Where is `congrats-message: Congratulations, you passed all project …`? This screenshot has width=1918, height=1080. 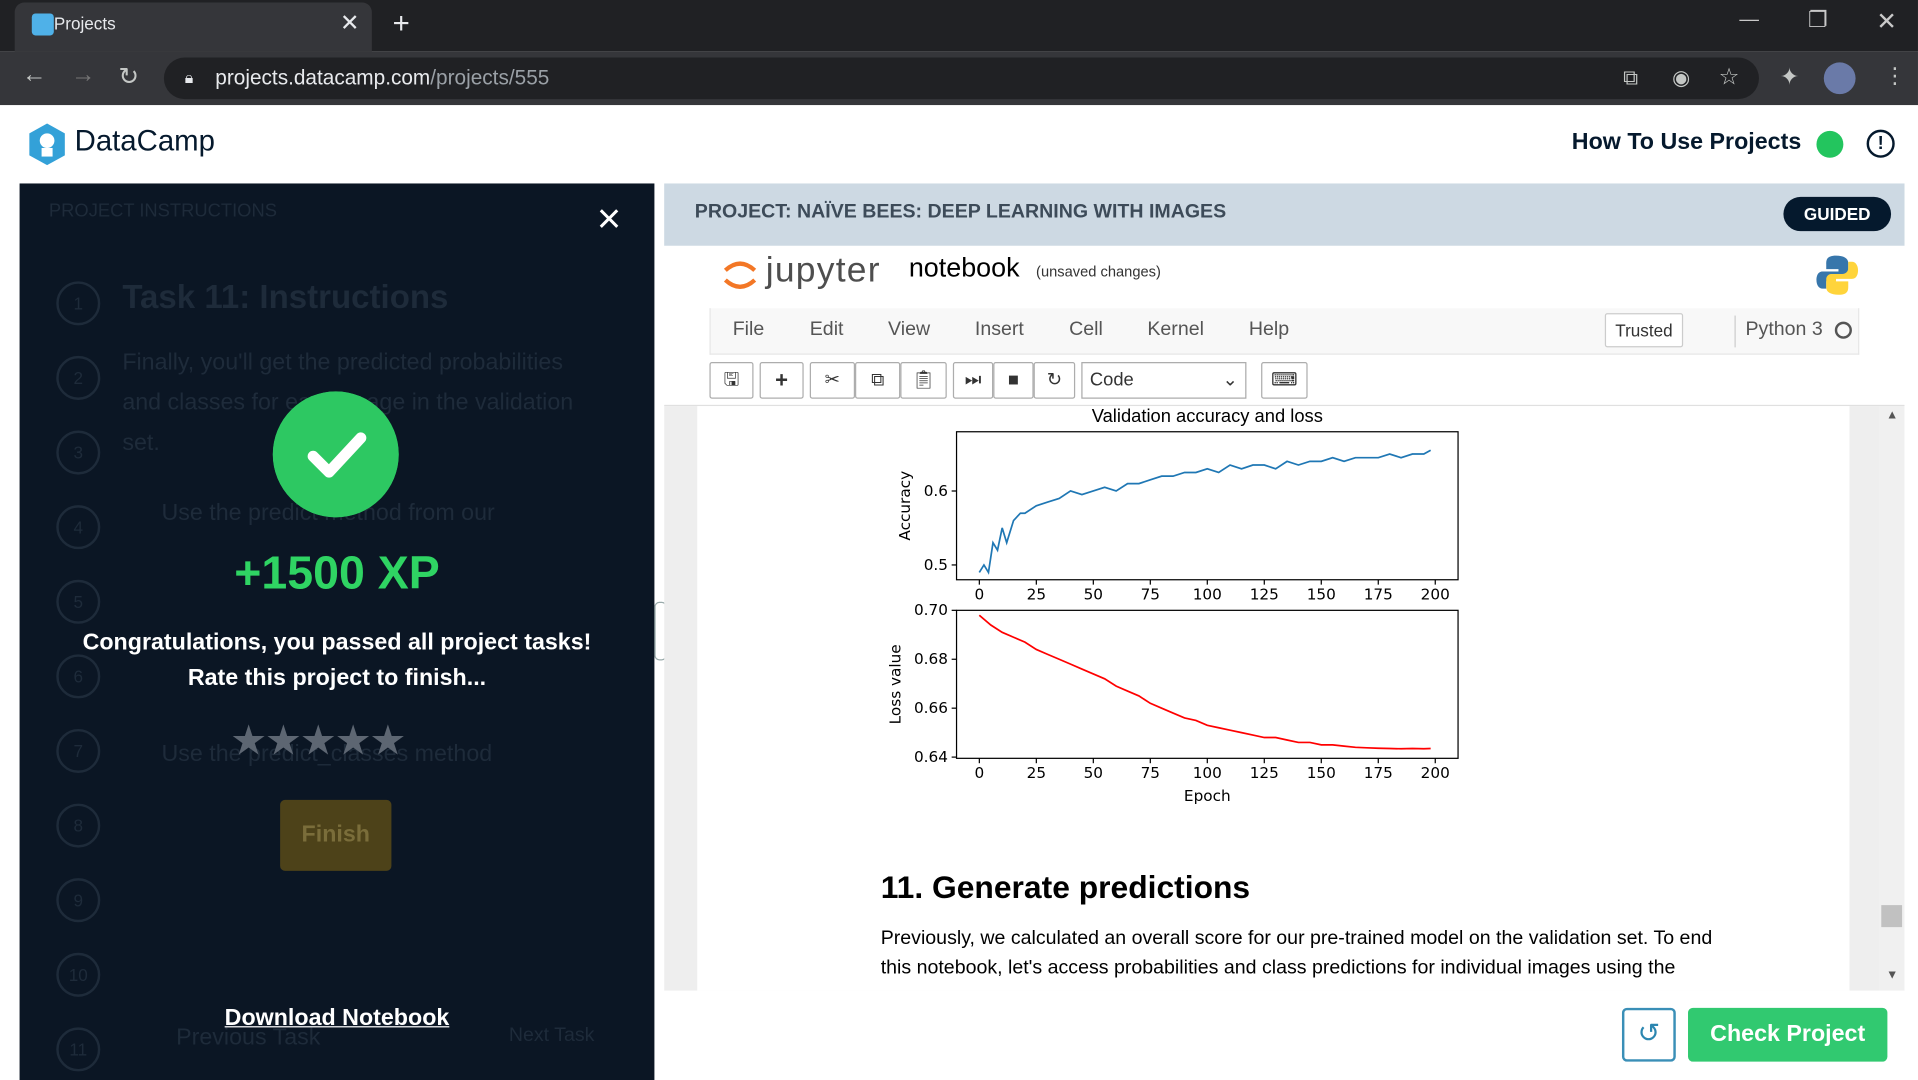 congrats-message: Congratulations, you passed all project … is located at coordinates (337, 642).